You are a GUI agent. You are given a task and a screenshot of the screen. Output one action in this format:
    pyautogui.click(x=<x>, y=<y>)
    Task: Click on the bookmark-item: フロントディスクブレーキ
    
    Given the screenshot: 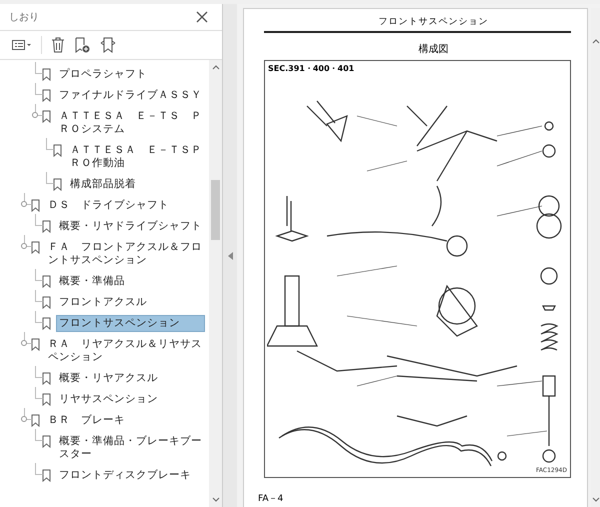 What is the action you would take?
    pyautogui.click(x=125, y=475)
    